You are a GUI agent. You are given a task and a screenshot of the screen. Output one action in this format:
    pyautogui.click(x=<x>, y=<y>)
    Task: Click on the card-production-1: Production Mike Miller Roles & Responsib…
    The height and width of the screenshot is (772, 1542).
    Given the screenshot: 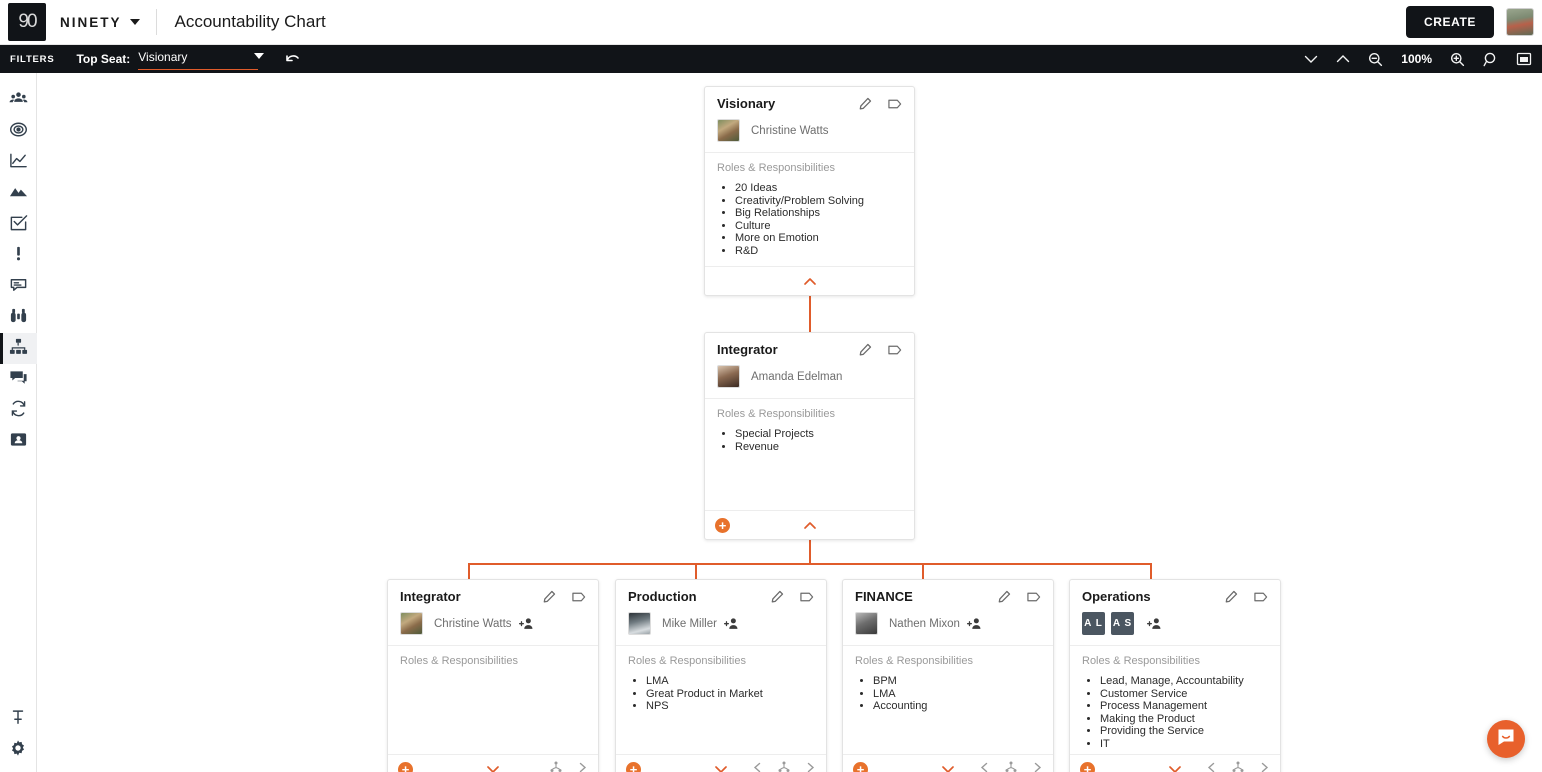 What is the action you would take?
    pyautogui.click(x=721, y=675)
    